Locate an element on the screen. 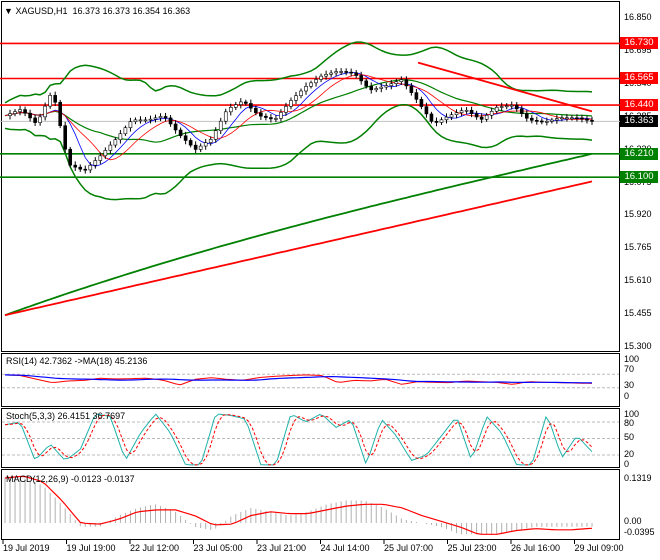 This screenshot has width=660, height=560. current-price-tag: 16.363 is located at coordinates (639, 121).